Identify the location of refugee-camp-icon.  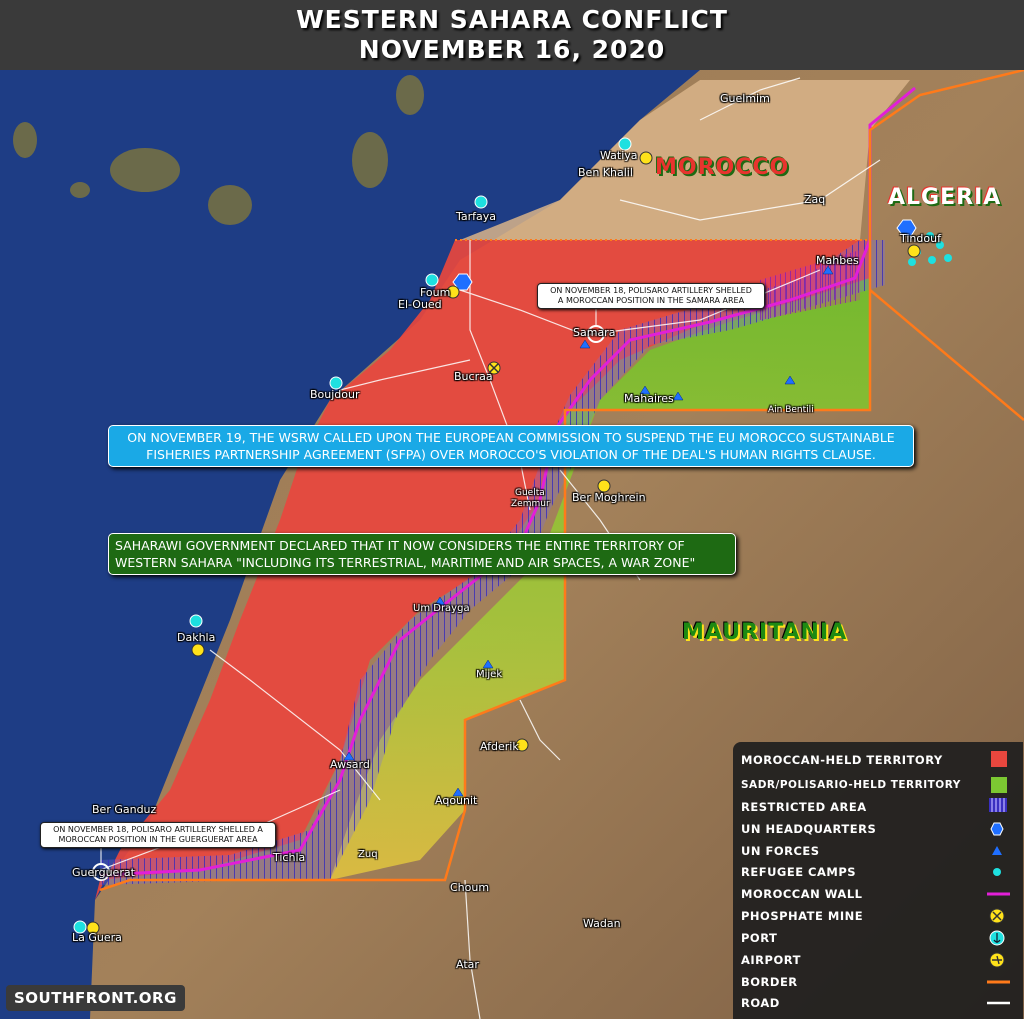
(997, 872).